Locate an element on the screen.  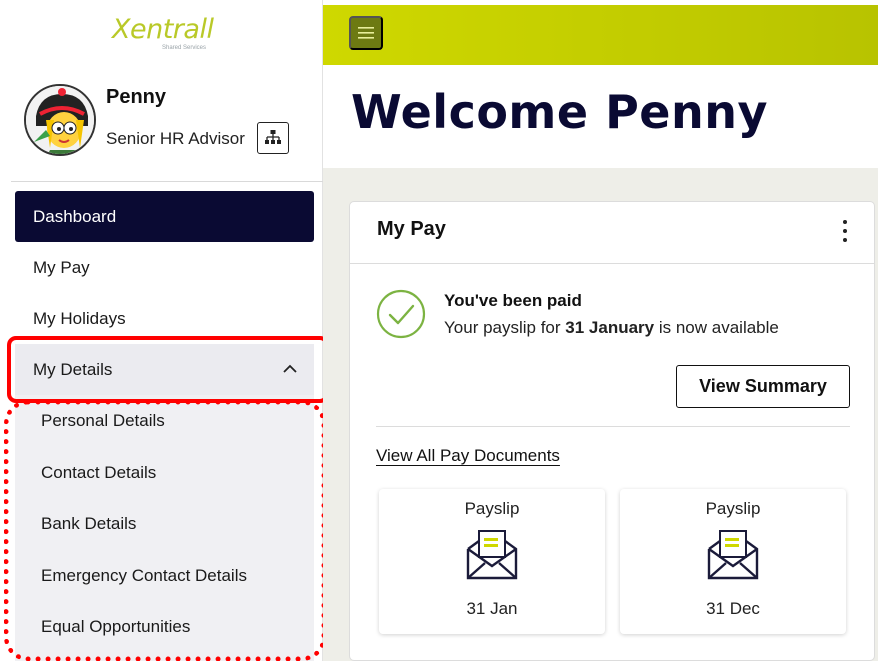
doc-date: 31 Jan is located at coordinates (492, 608).